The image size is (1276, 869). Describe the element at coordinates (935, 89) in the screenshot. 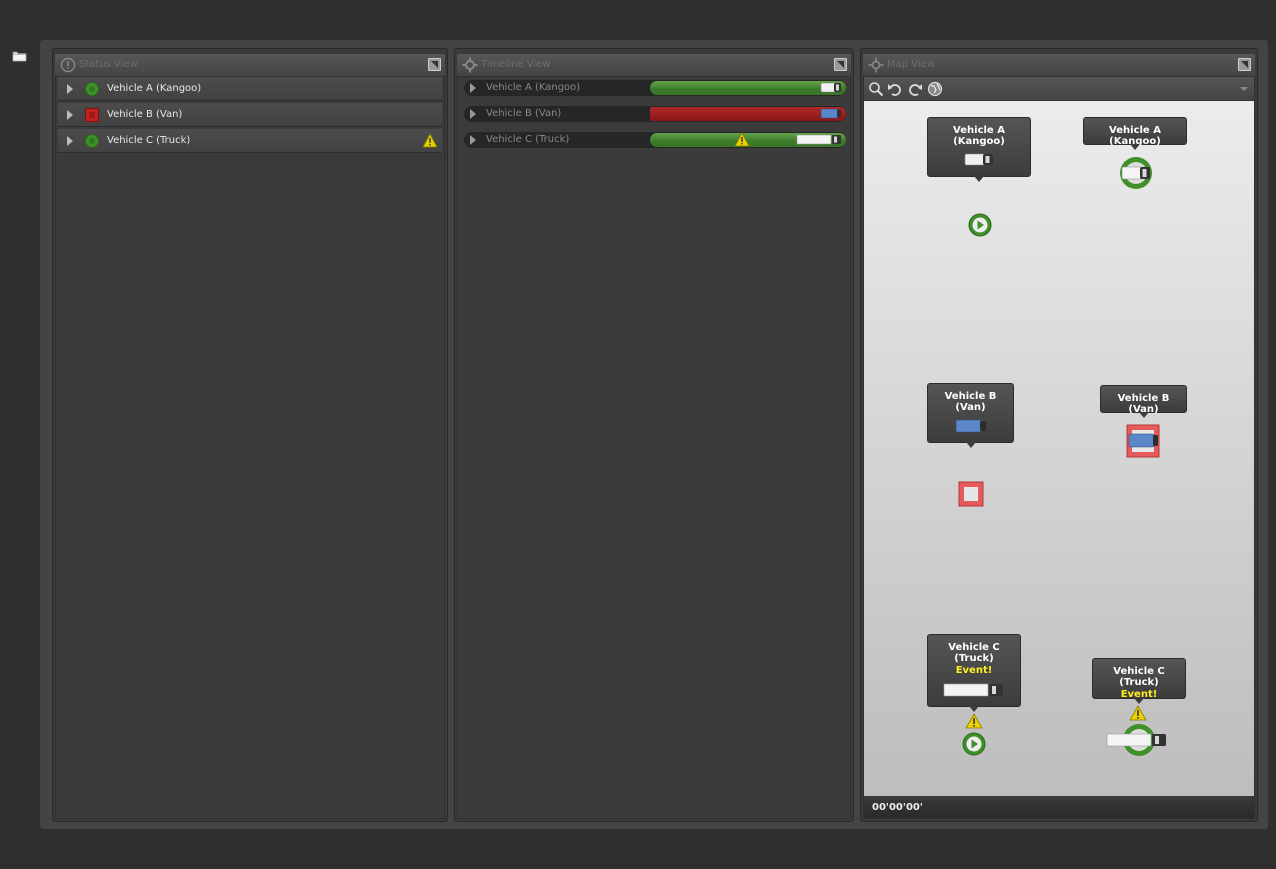

I see `globe-icon` at that location.